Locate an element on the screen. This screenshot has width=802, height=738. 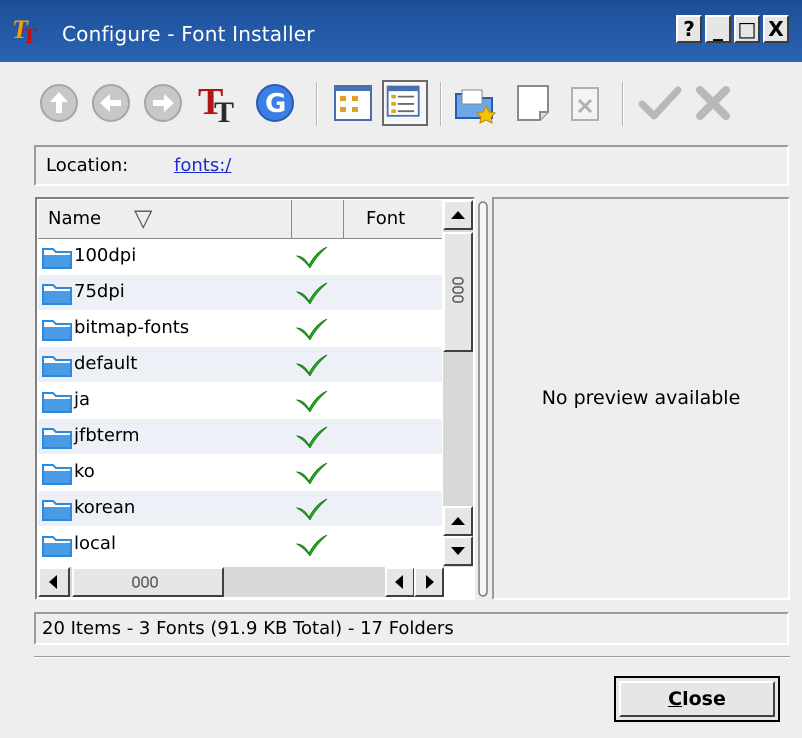
row-name: ja is located at coordinates (82, 399).